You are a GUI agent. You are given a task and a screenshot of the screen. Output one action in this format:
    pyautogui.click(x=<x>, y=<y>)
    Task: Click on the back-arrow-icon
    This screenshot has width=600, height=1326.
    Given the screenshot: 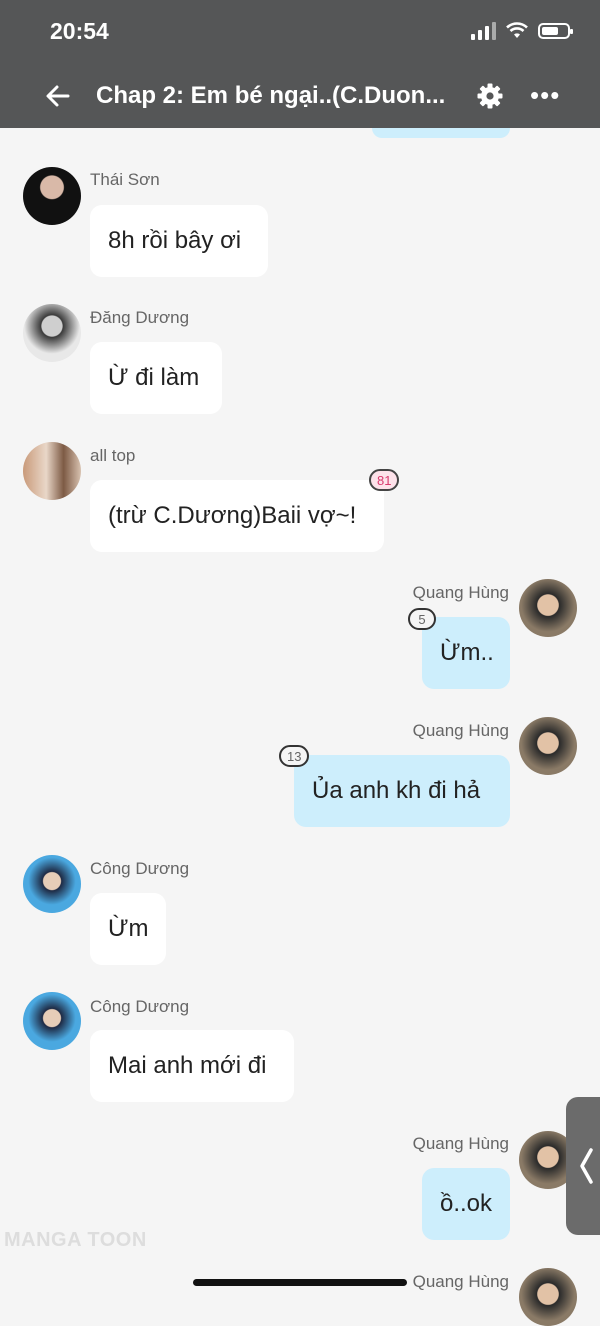 What is the action you would take?
    pyautogui.click(x=58, y=96)
    